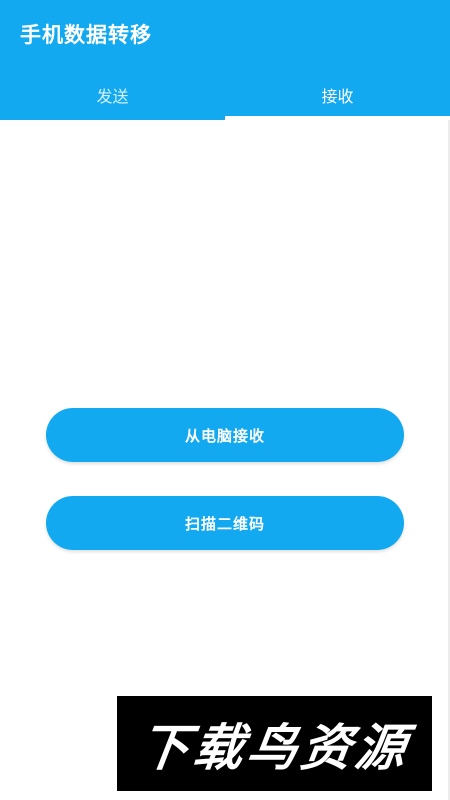 This screenshot has height=800, width=450. What do you see at coordinates (274, 747) in the screenshot?
I see `watermark-text: 下载鸟资源` at bounding box center [274, 747].